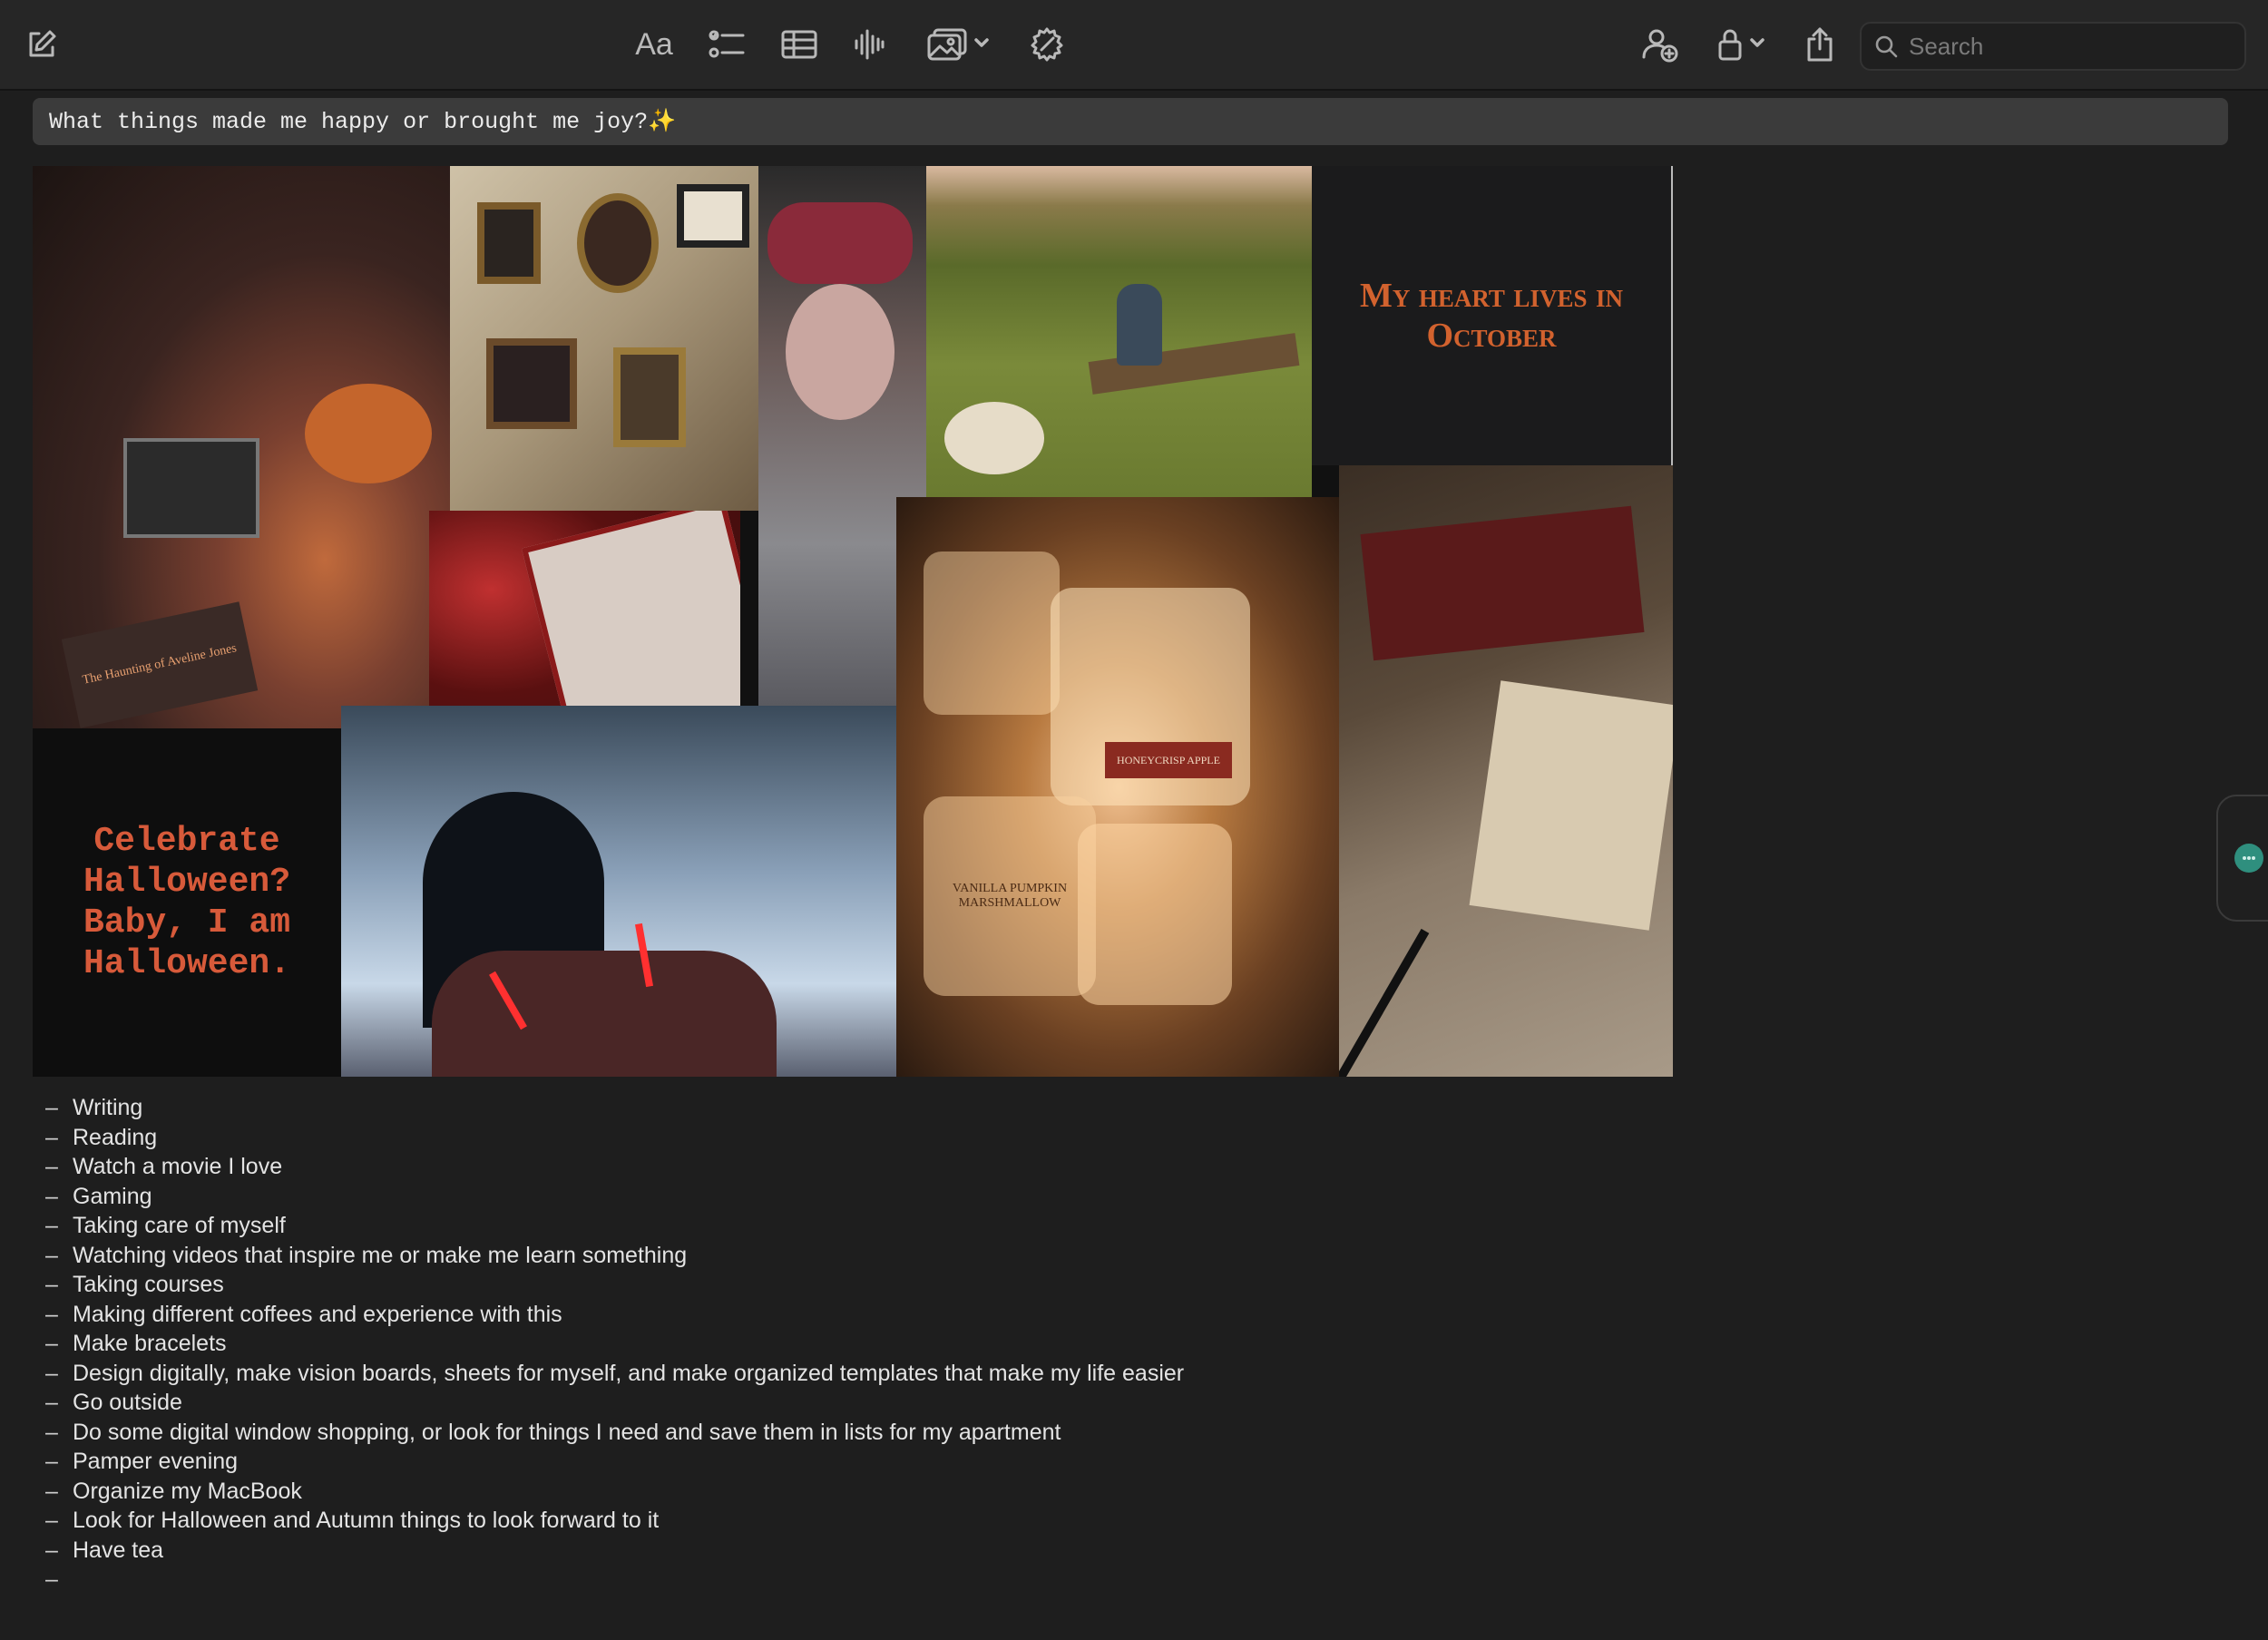 This screenshot has height=1640, width=2268. Describe the element at coordinates (1493, 316) in the screenshot. I see `october-quote-card: My heart lives in October` at that location.